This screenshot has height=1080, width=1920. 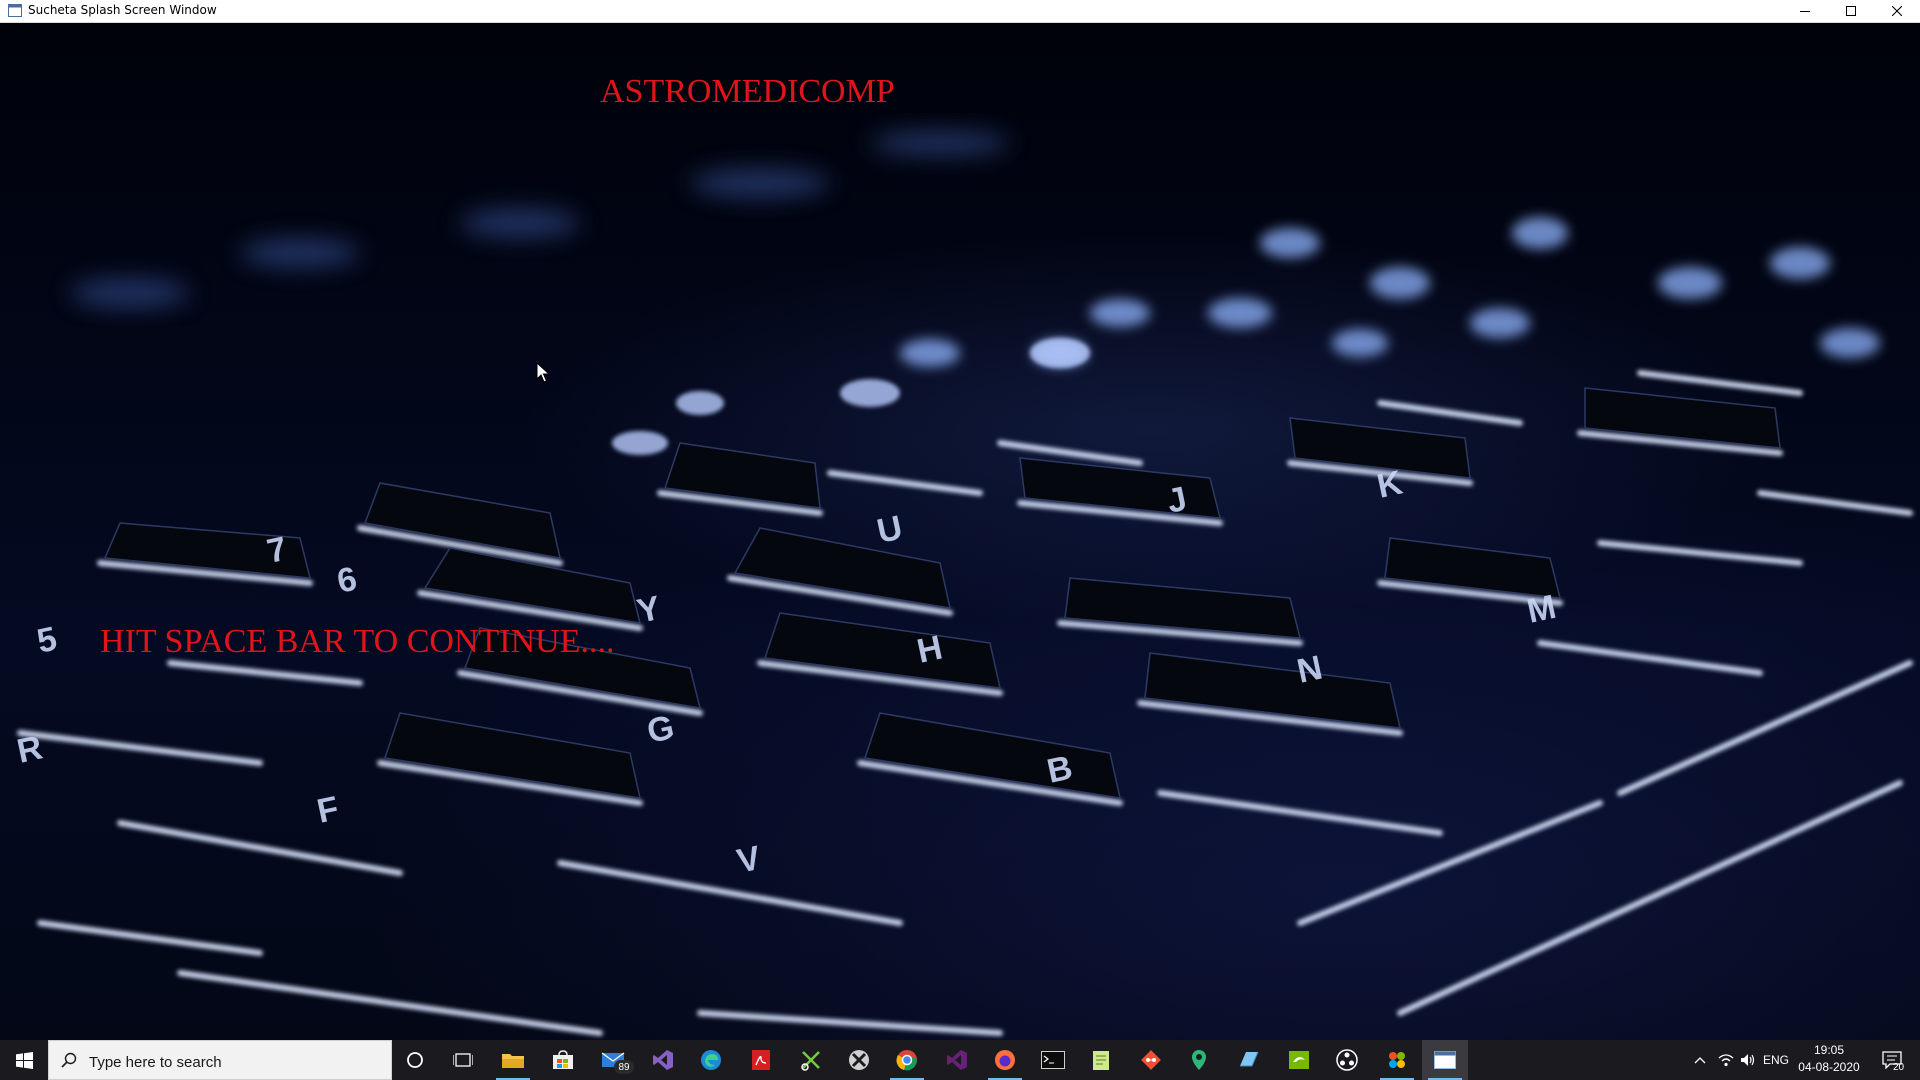 What do you see at coordinates (47, 640) in the screenshot?
I see `svg-text: 5` at bounding box center [47, 640].